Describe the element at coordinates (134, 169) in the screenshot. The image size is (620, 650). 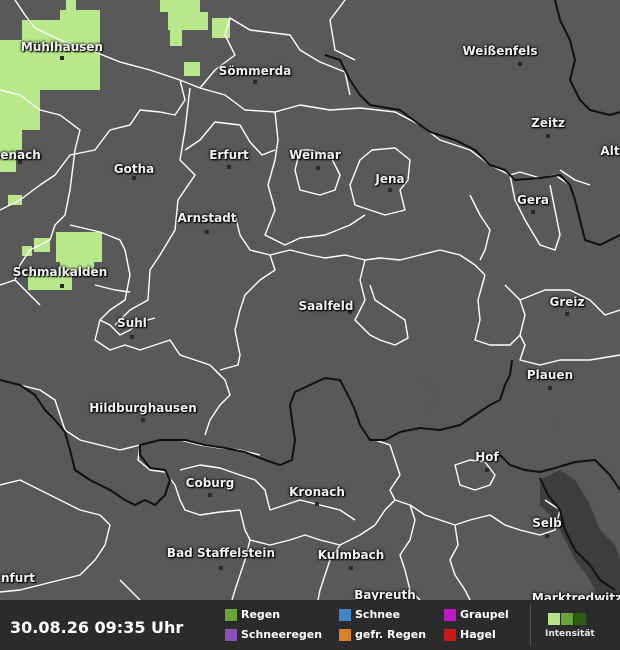
I see `city-label: Gotha` at that location.